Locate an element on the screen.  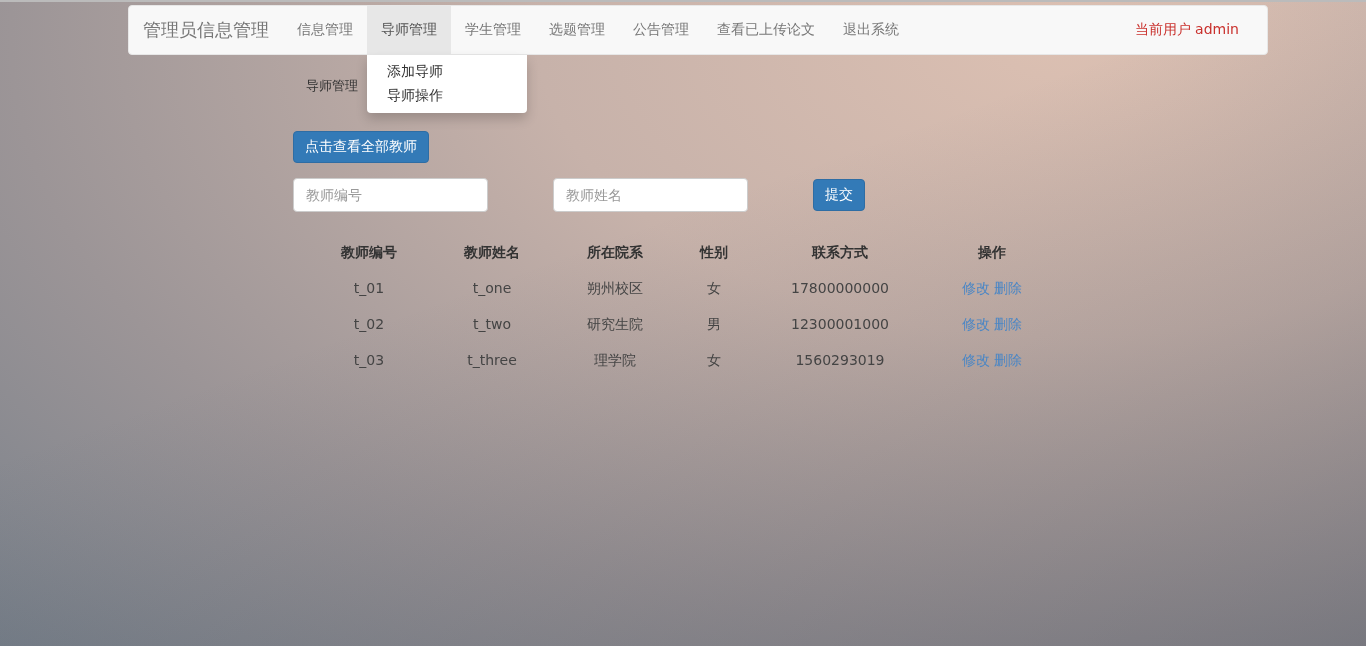
nav-item: 查看已上传论文 is located at coordinates (766, 30).